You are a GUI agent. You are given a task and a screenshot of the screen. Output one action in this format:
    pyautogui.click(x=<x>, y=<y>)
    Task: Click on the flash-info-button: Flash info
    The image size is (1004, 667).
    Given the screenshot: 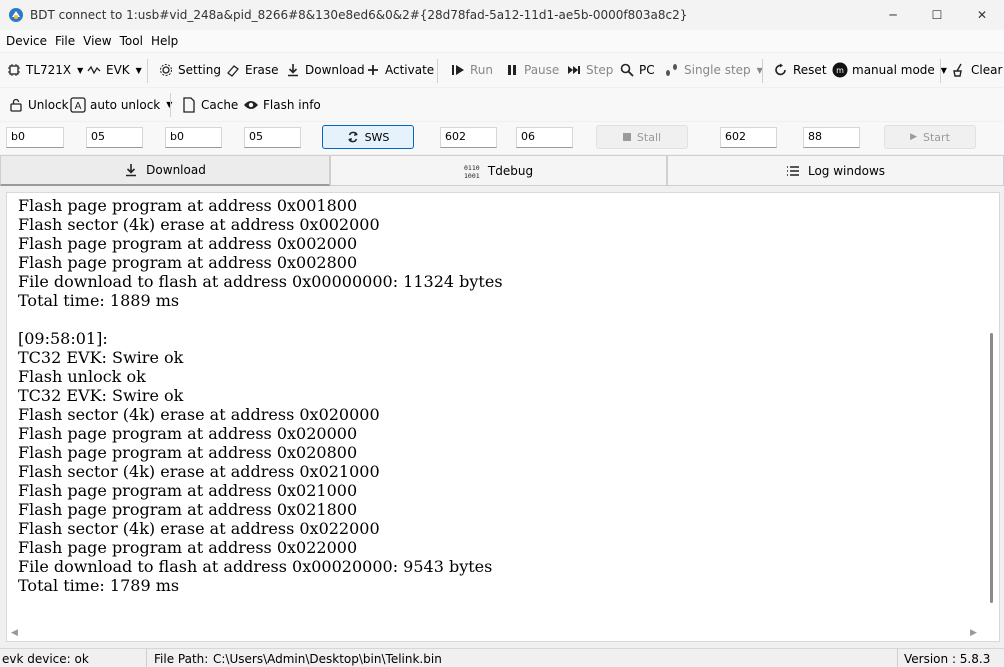 What is the action you would take?
    pyautogui.click(x=282, y=104)
    